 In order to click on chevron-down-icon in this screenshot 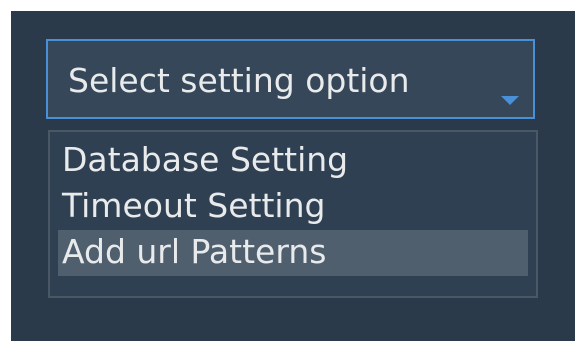, I will do `click(510, 100)`.